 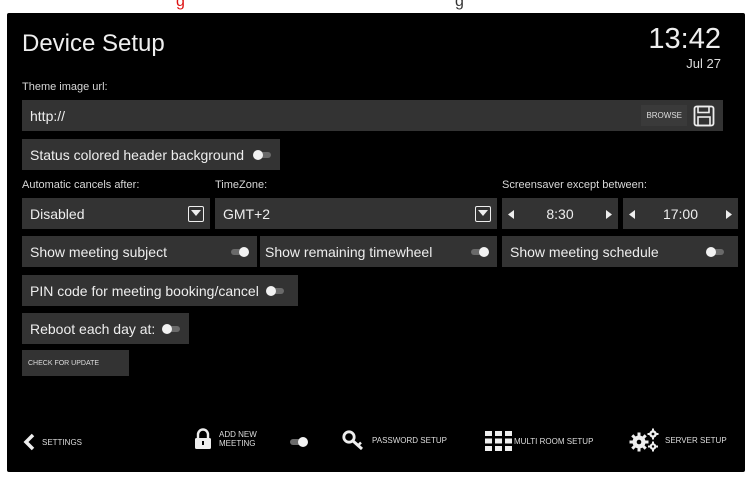 I want to click on pin-code-toggle-row: PIN code for meeting booking/cancel, so click(x=160, y=290).